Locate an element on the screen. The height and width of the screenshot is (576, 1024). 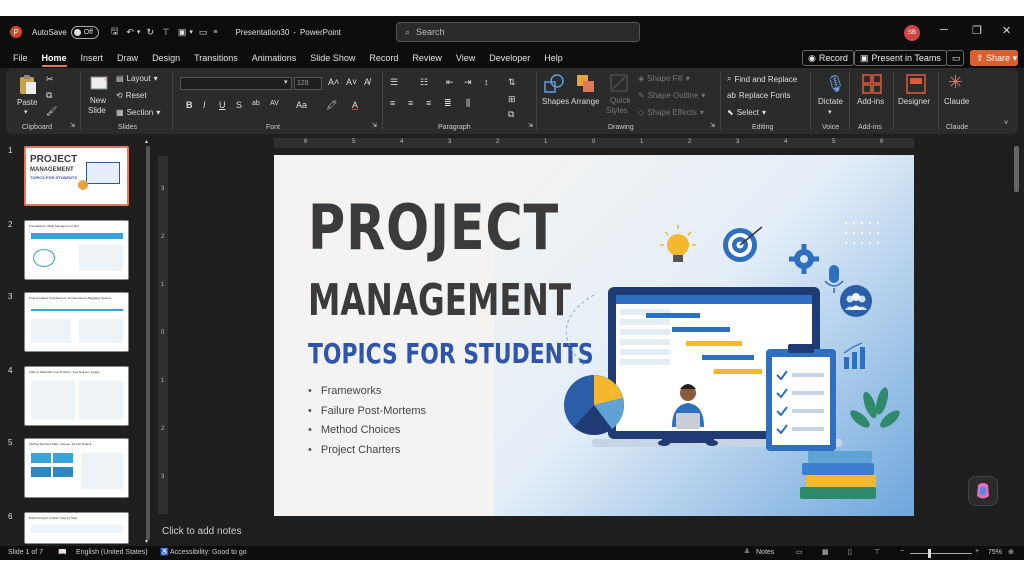
align-left-icon: ≡ is located at coordinates (392, 103).